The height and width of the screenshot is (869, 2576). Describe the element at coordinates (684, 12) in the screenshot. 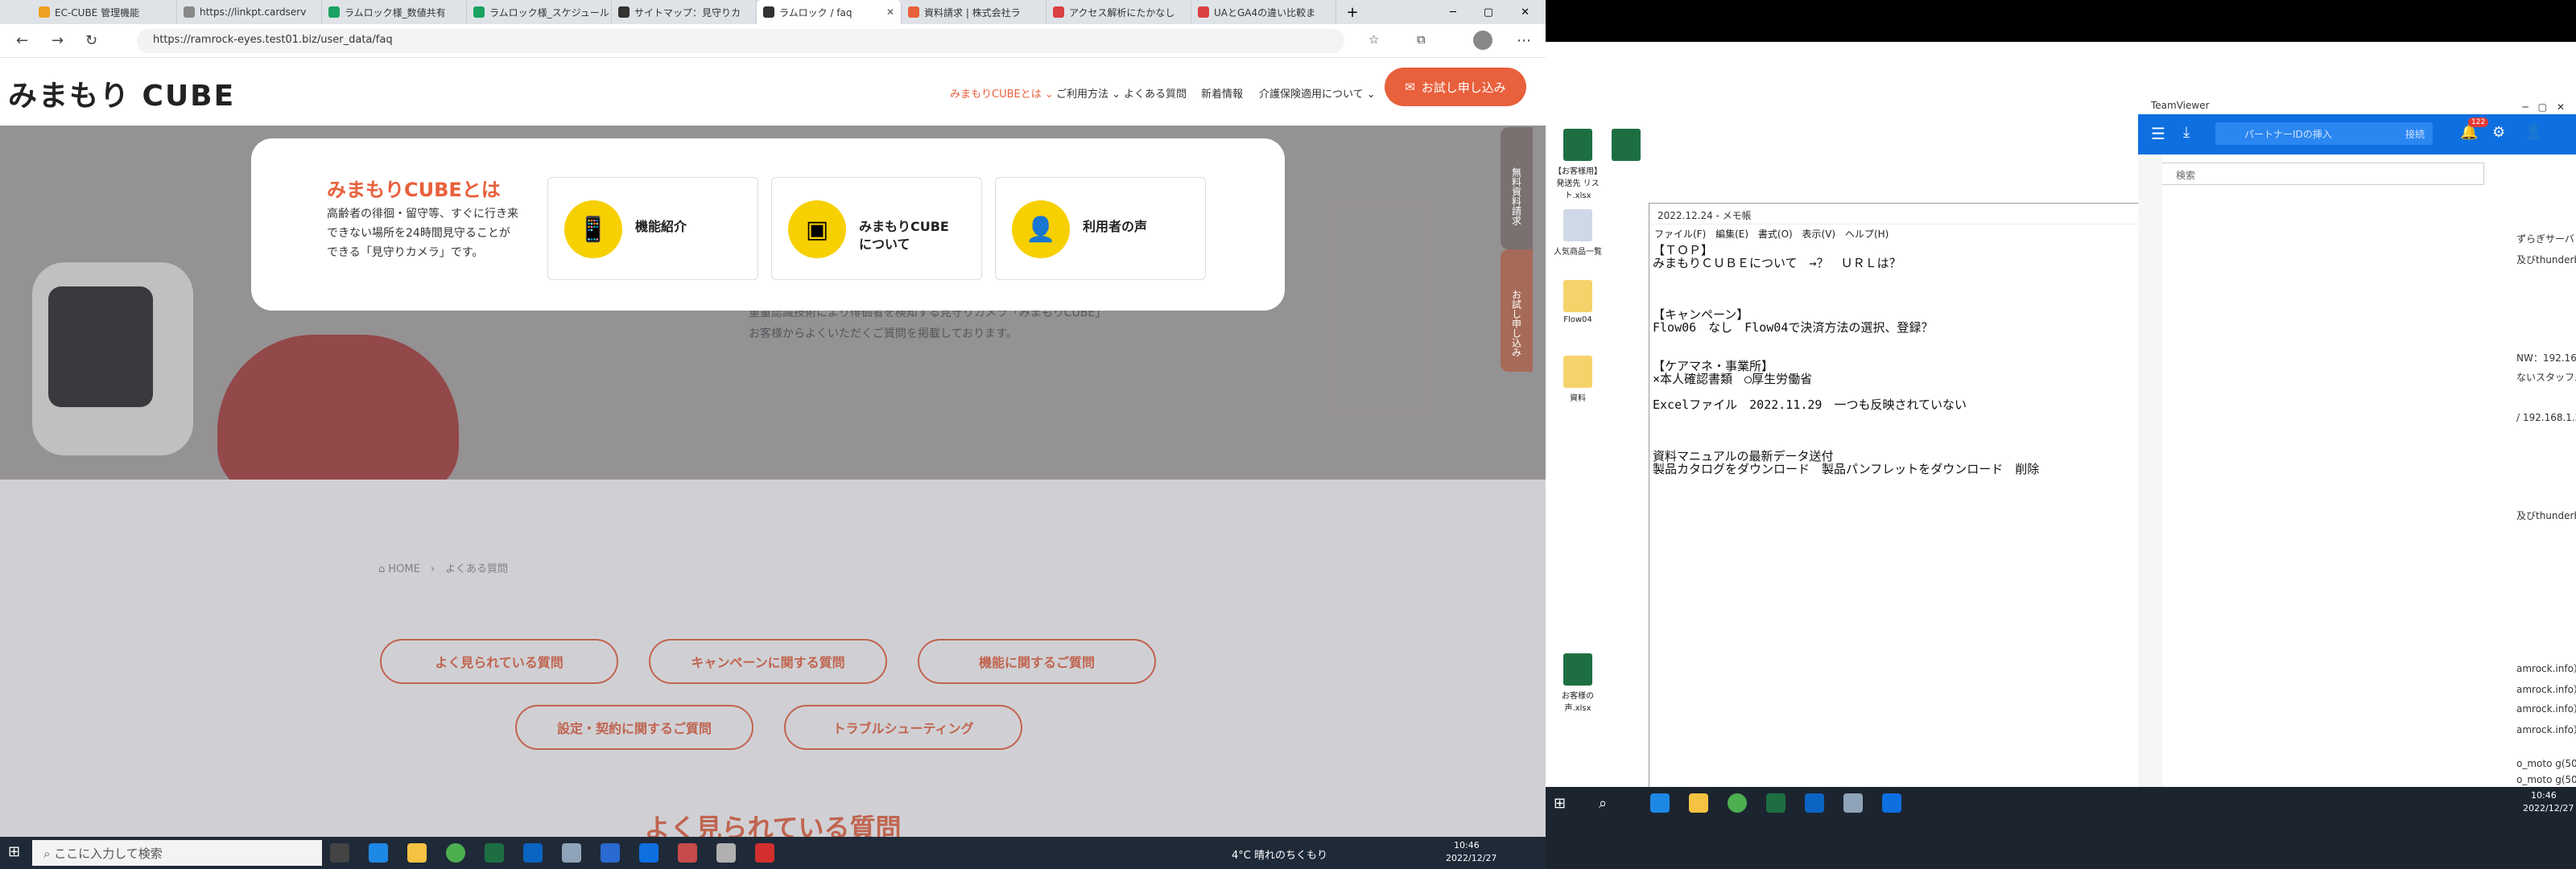

I see `browser-tab: サイトマップ：見守りカ` at that location.